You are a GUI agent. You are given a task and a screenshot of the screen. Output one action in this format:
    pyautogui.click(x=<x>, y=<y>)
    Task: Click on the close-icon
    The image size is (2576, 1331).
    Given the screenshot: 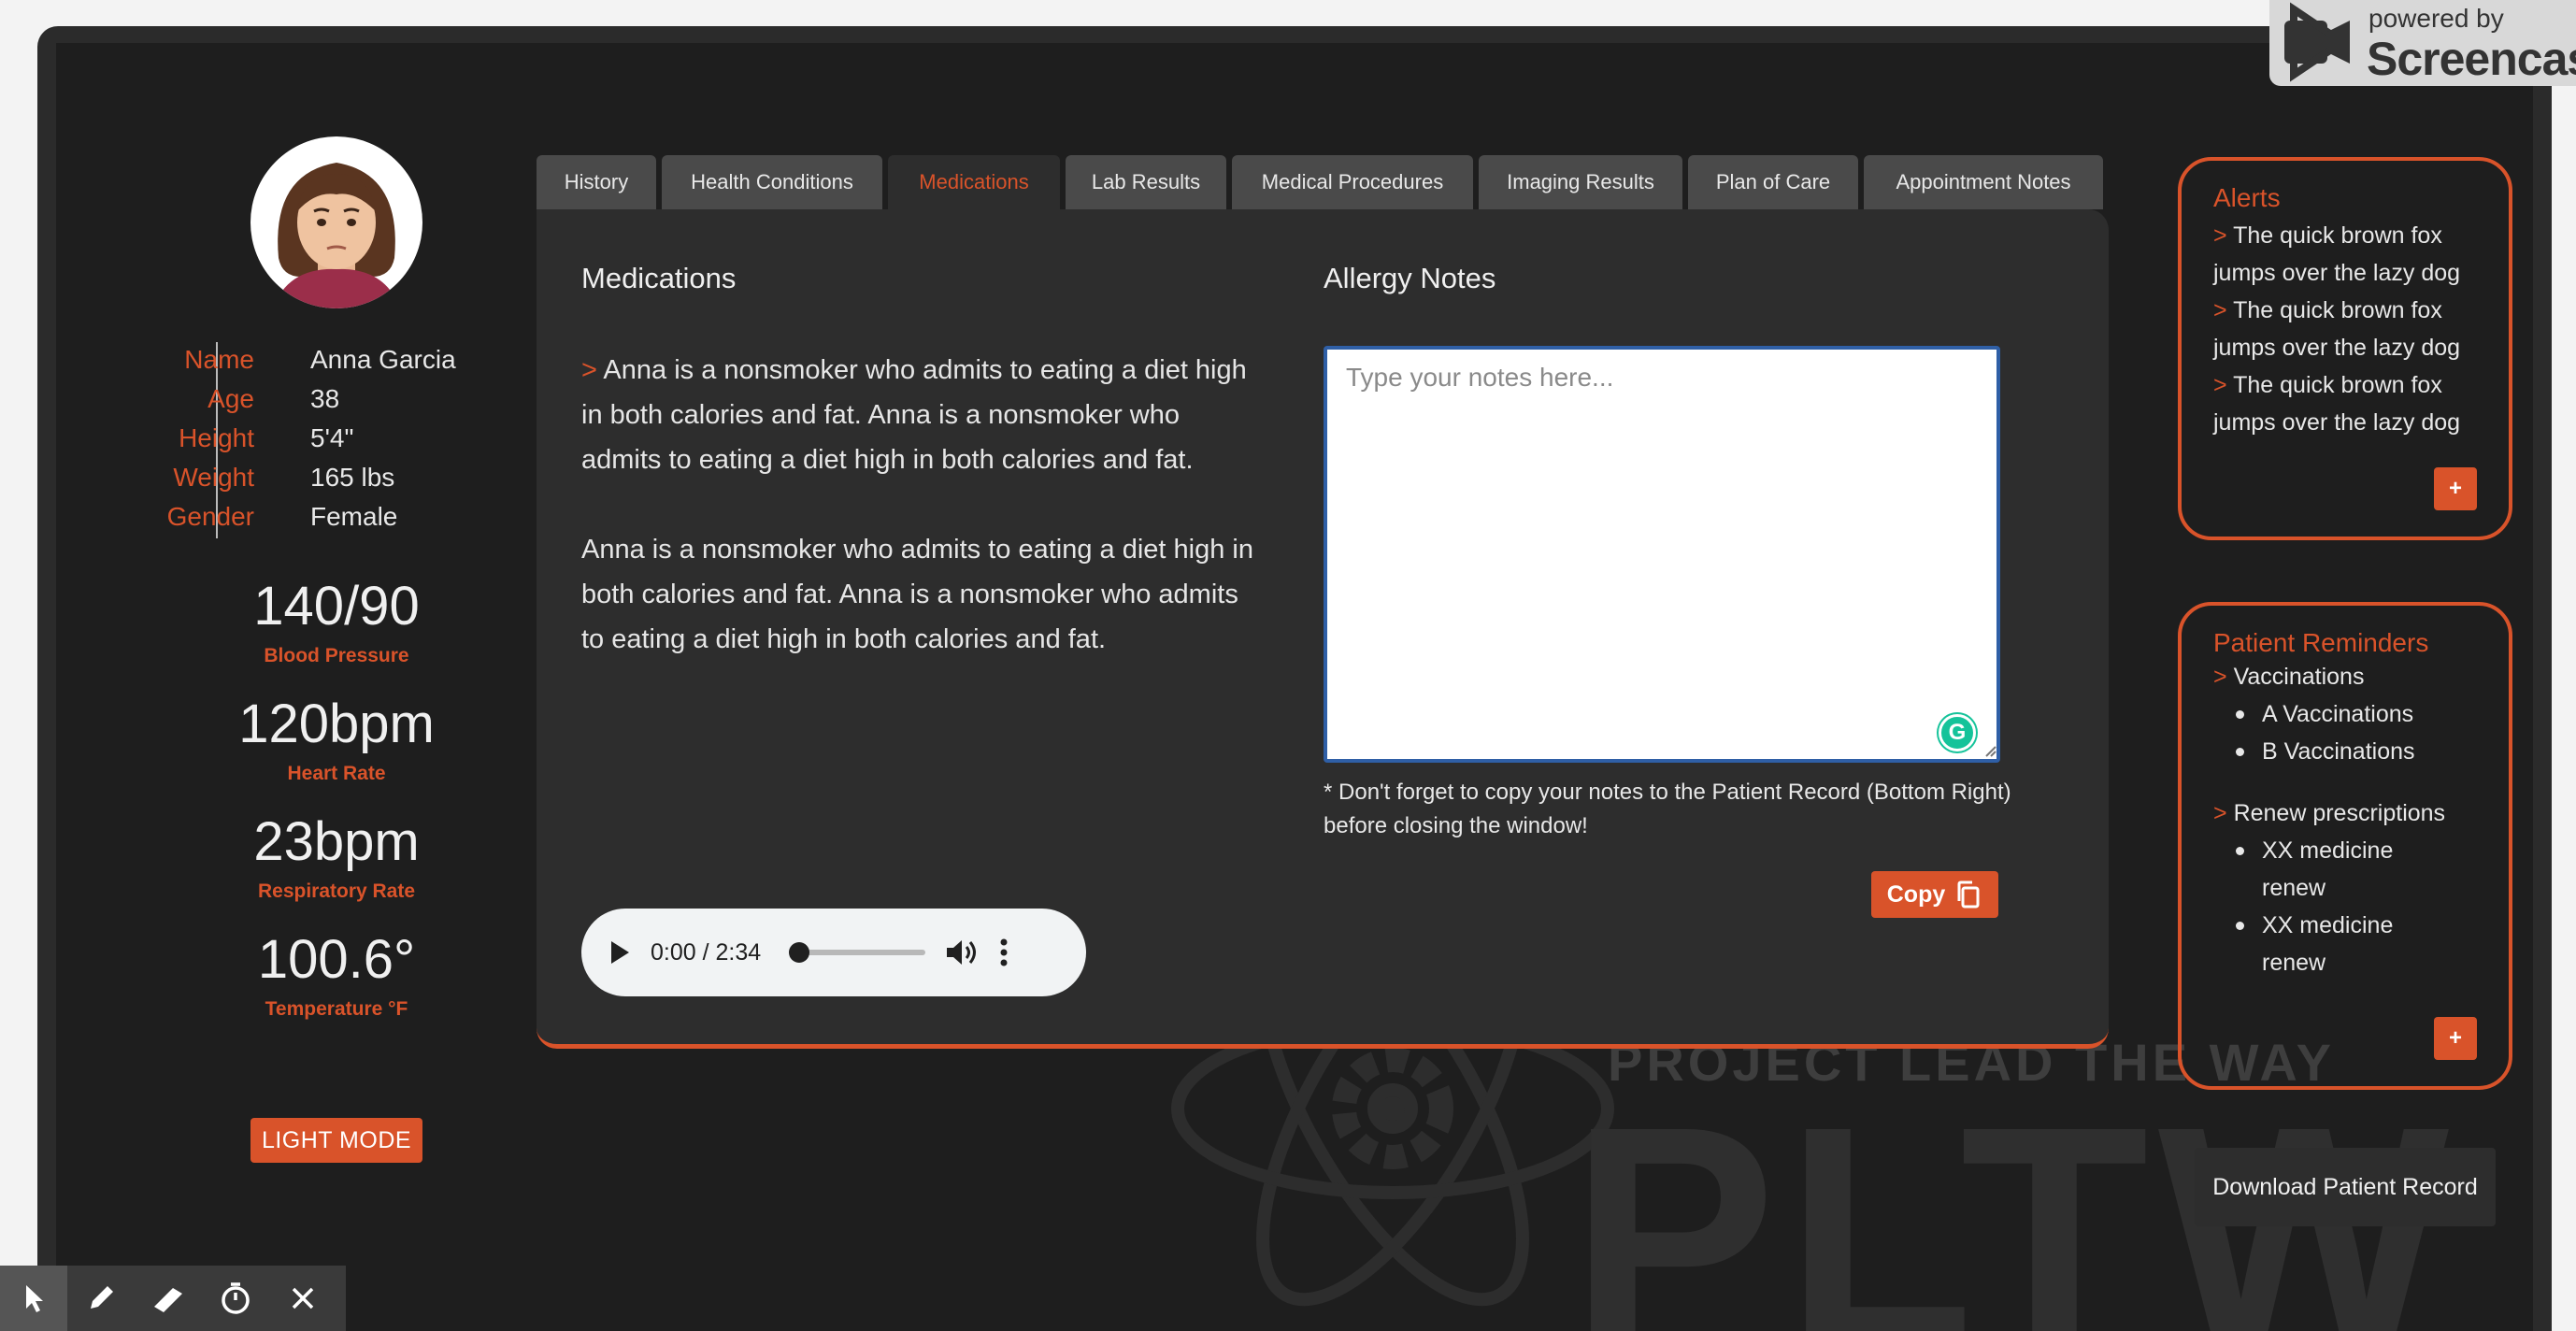 What is the action you would take?
    pyautogui.click(x=303, y=1298)
    